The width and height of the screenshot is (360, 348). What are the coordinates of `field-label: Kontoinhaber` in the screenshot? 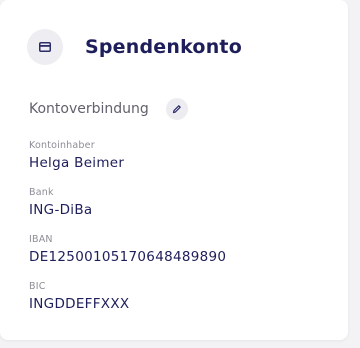 It's located at (62, 145).